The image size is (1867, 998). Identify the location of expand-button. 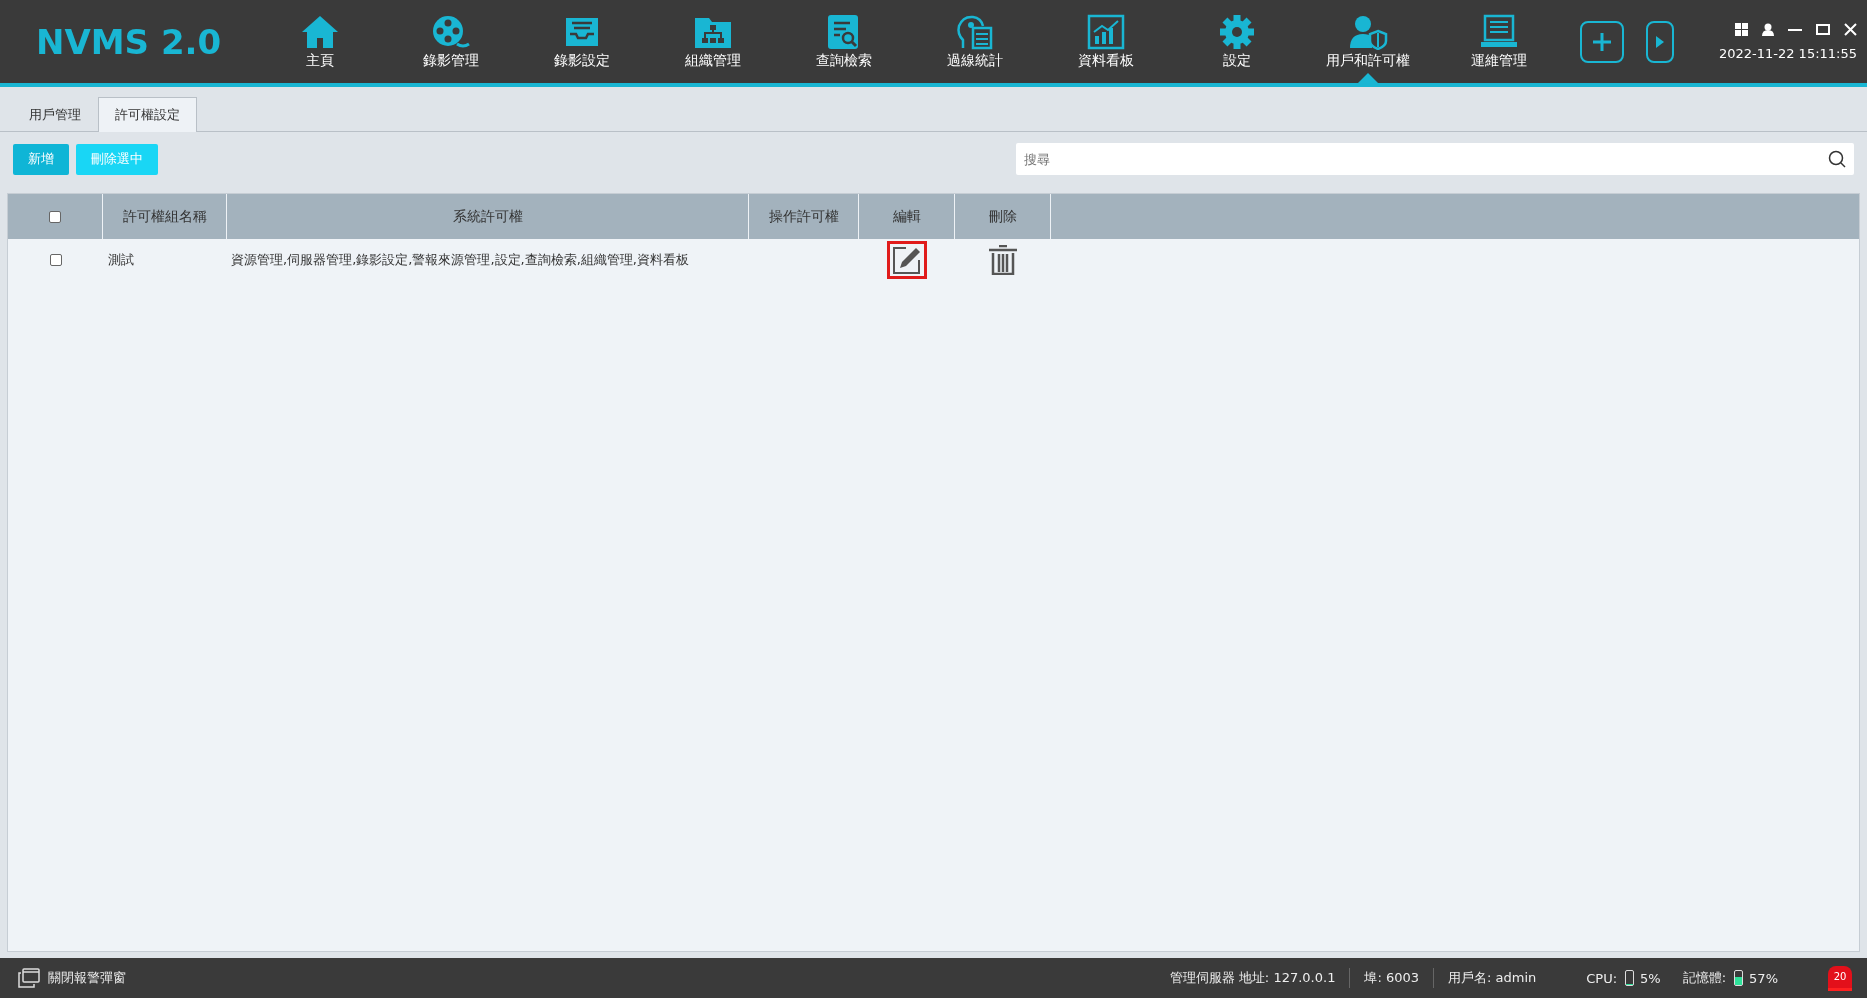
(1660, 41).